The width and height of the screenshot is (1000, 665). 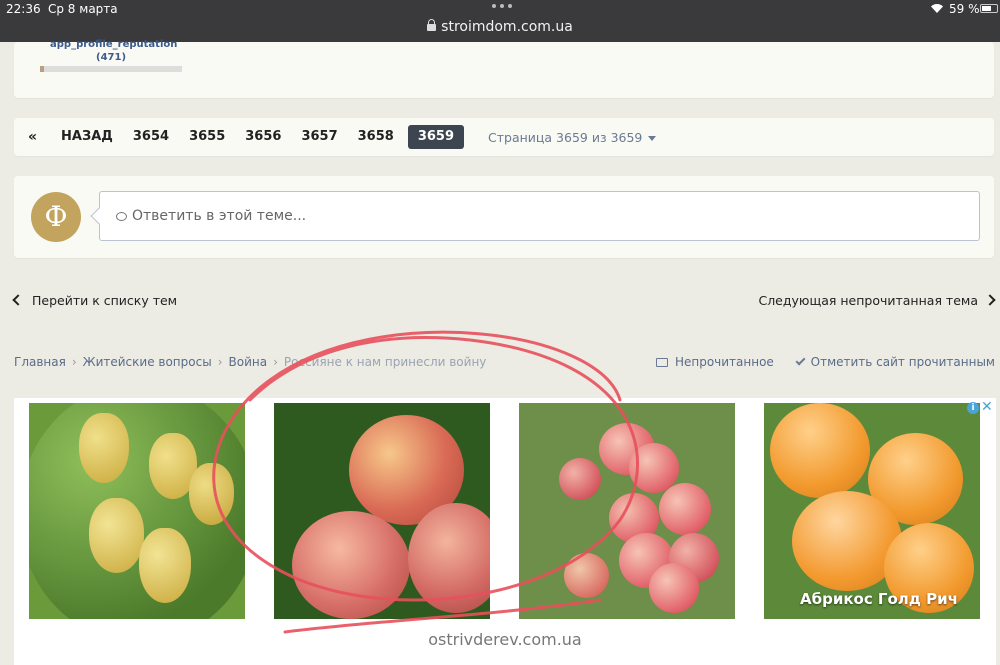 I want to click on ad-image-apricots: Абрикос Голд Рич, so click(x=872, y=511).